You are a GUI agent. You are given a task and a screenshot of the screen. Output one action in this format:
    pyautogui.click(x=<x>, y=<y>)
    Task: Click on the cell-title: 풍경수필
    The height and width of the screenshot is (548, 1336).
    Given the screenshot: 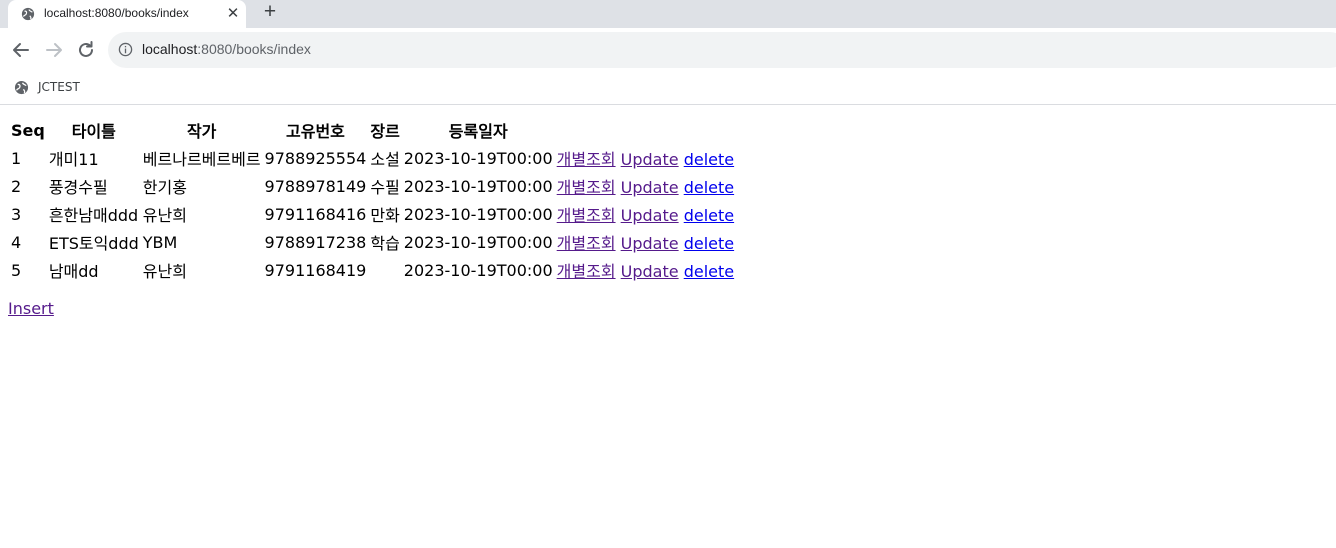 What is the action you would take?
    pyautogui.click(x=78, y=187)
    